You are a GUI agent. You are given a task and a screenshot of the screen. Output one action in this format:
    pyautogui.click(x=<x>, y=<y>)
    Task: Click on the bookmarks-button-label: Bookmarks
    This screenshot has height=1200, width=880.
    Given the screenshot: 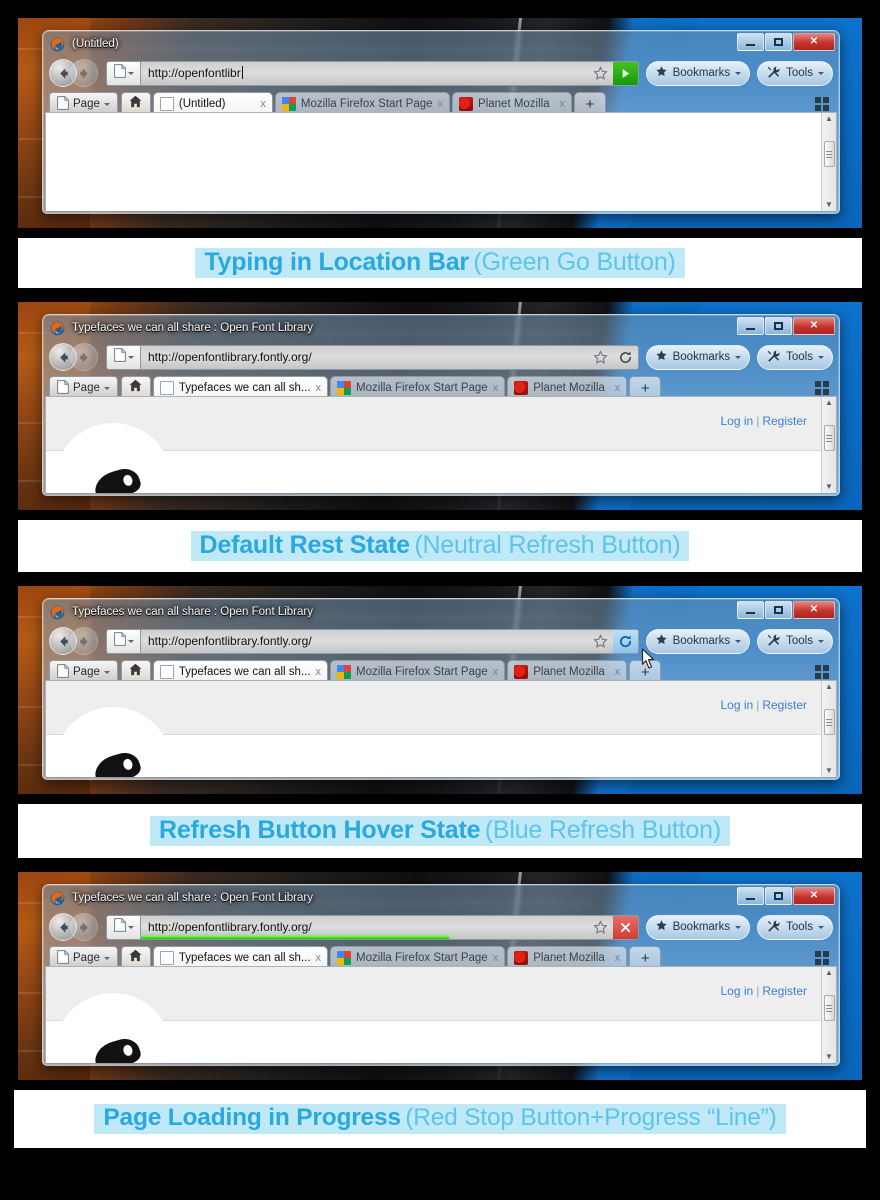 What is the action you would take?
    pyautogui.click(x=701, y=73)
    